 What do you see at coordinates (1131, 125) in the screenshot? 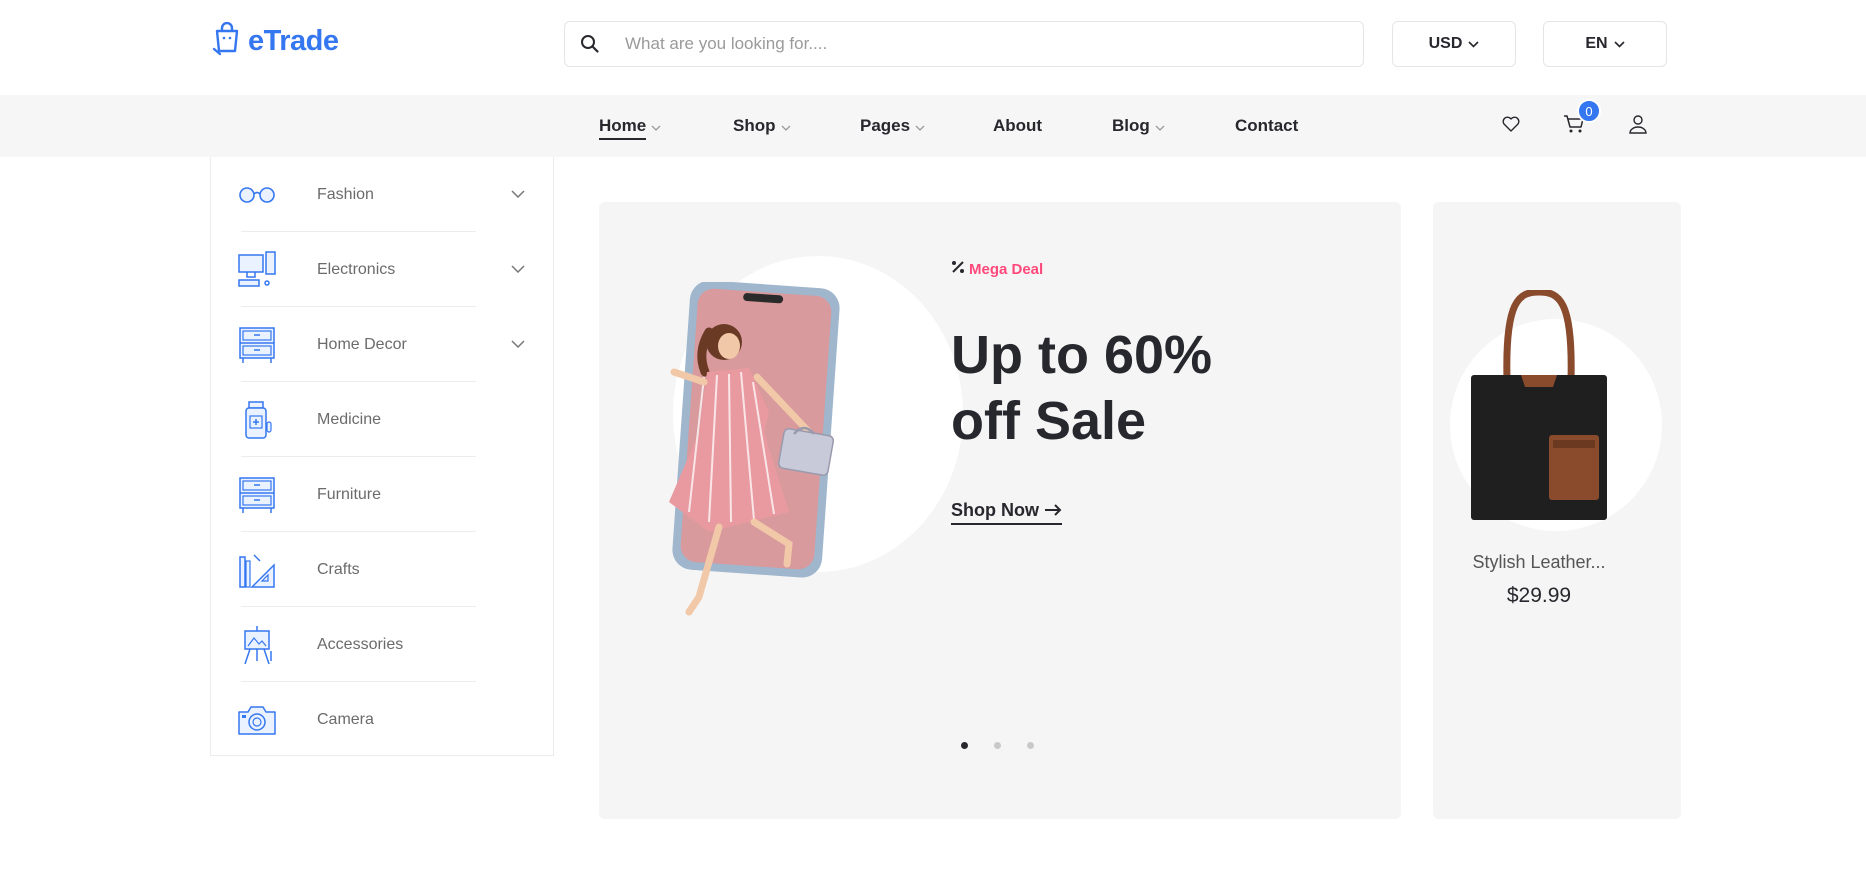
I see `nav-label: Blog` at bounding box center [1131, 125].